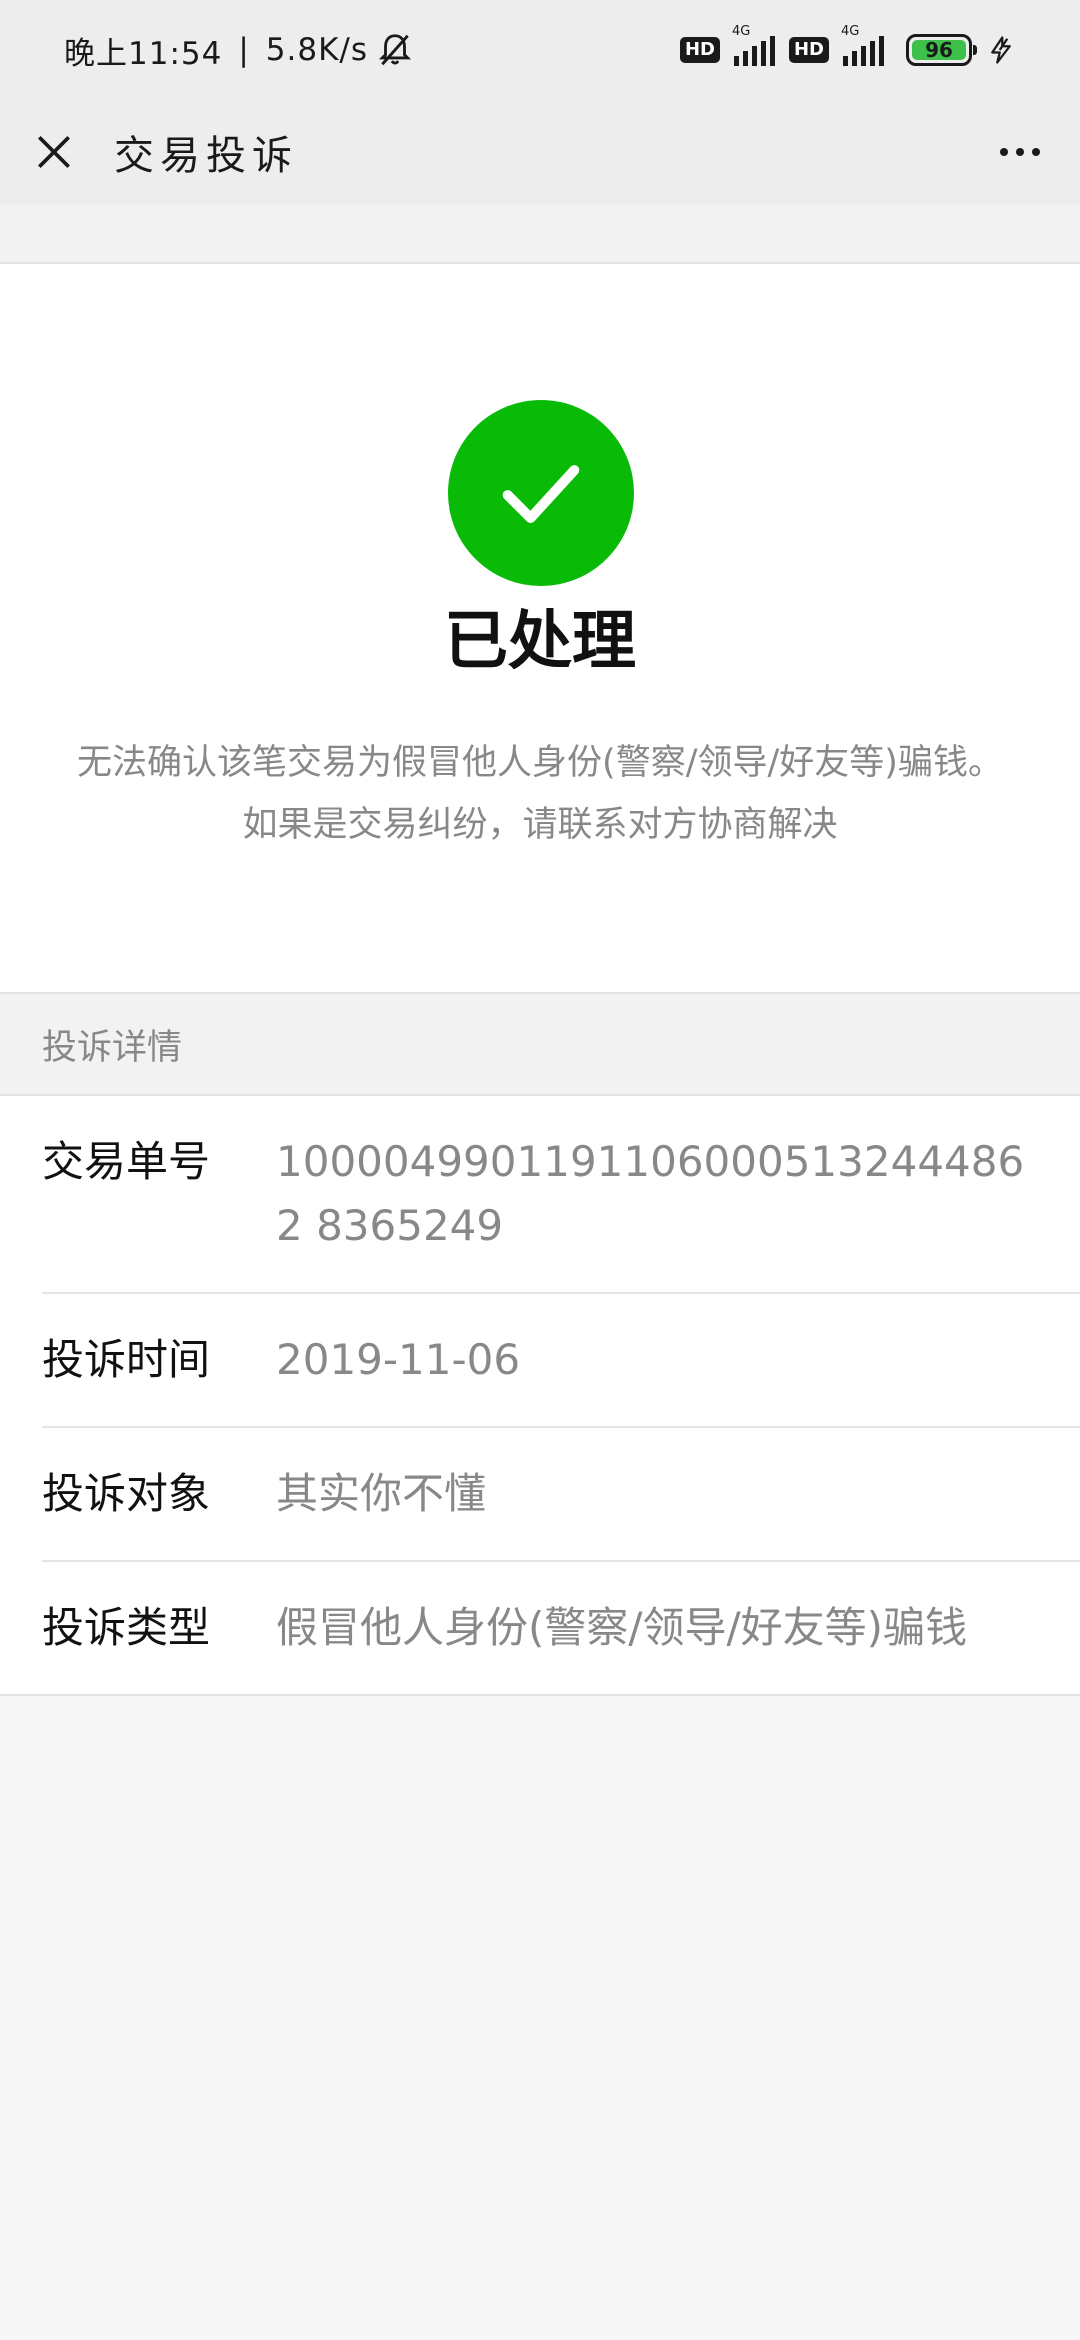 This screenshot has width=1080, height=2340. What do you see at coordinates (862, 45) in the screenshot?
I see `signal-icon-2: 4G` at bounding box center [862, 45].